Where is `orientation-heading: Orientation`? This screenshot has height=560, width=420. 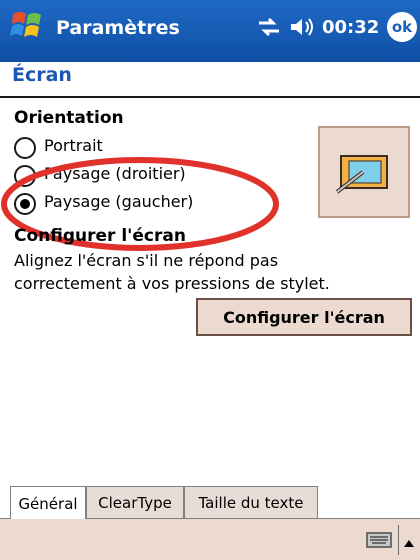 orientation-heading: Orientation is located at coordinates (69, 118).